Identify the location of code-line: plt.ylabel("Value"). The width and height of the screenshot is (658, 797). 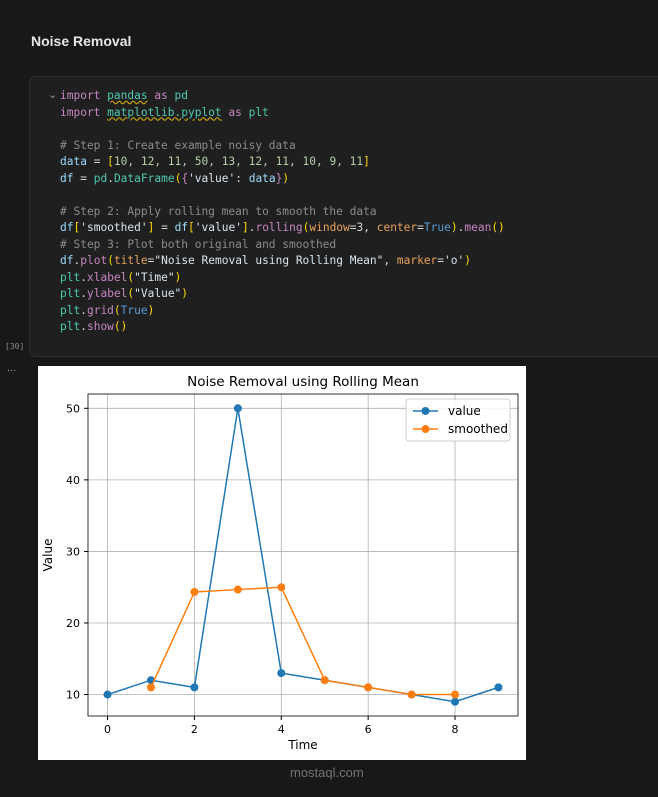
(282, 294).